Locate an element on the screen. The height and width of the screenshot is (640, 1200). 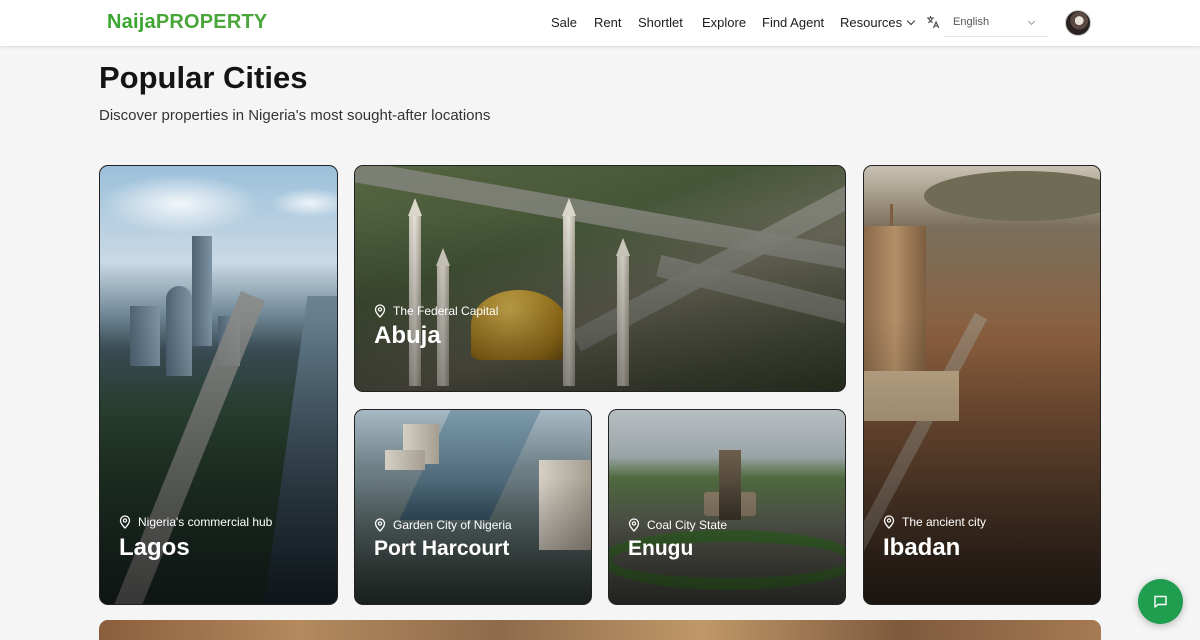
logo-naija: Naija is located at coordinates (131, 22).